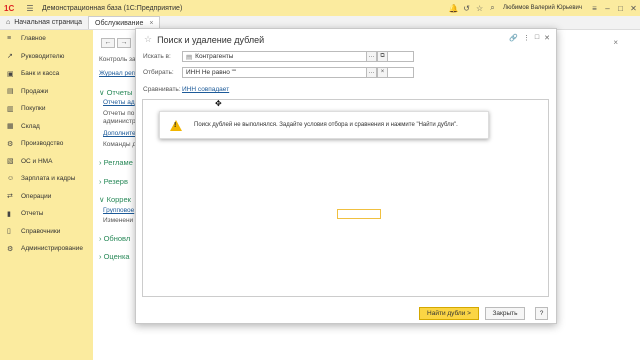 The height and width of the screenshot is (360, 640). Describe the element at coordinates (36, 196) in the screenshot. I see `sidebar-item-label: Операции` at that location.